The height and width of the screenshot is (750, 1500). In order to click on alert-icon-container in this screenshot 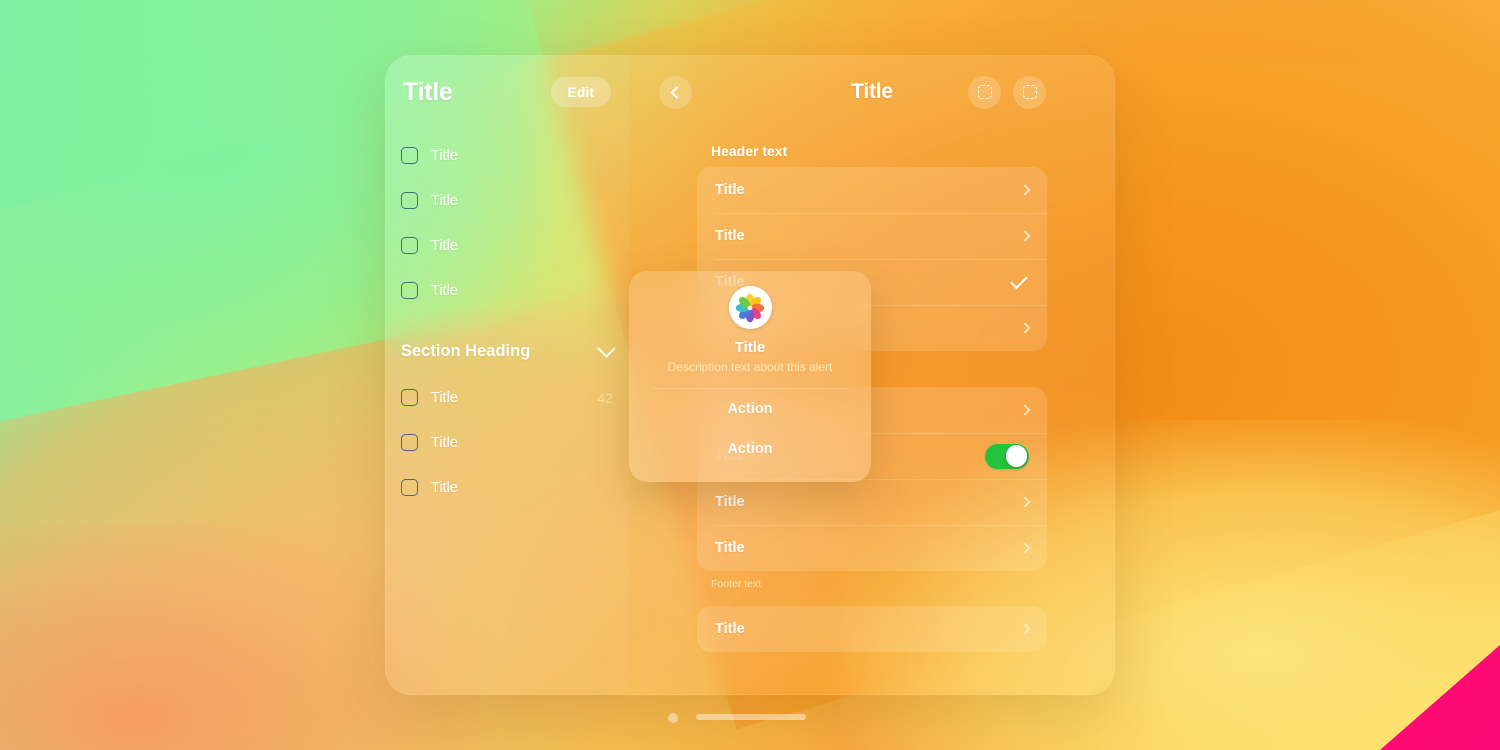, I will do `click(750, 307)`.